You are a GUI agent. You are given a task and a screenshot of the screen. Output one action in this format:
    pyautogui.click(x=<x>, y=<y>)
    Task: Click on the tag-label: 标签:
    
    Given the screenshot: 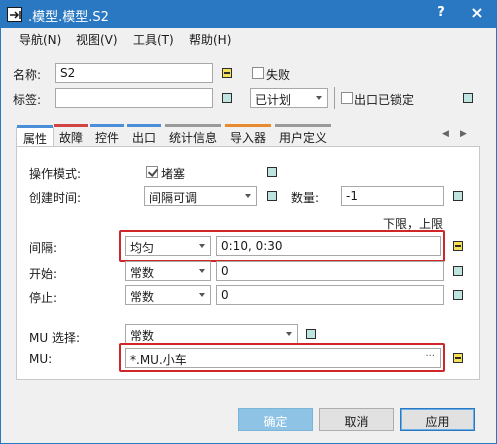 What is the action you would take?
    pyautogui.click(x=27, y=100)
    